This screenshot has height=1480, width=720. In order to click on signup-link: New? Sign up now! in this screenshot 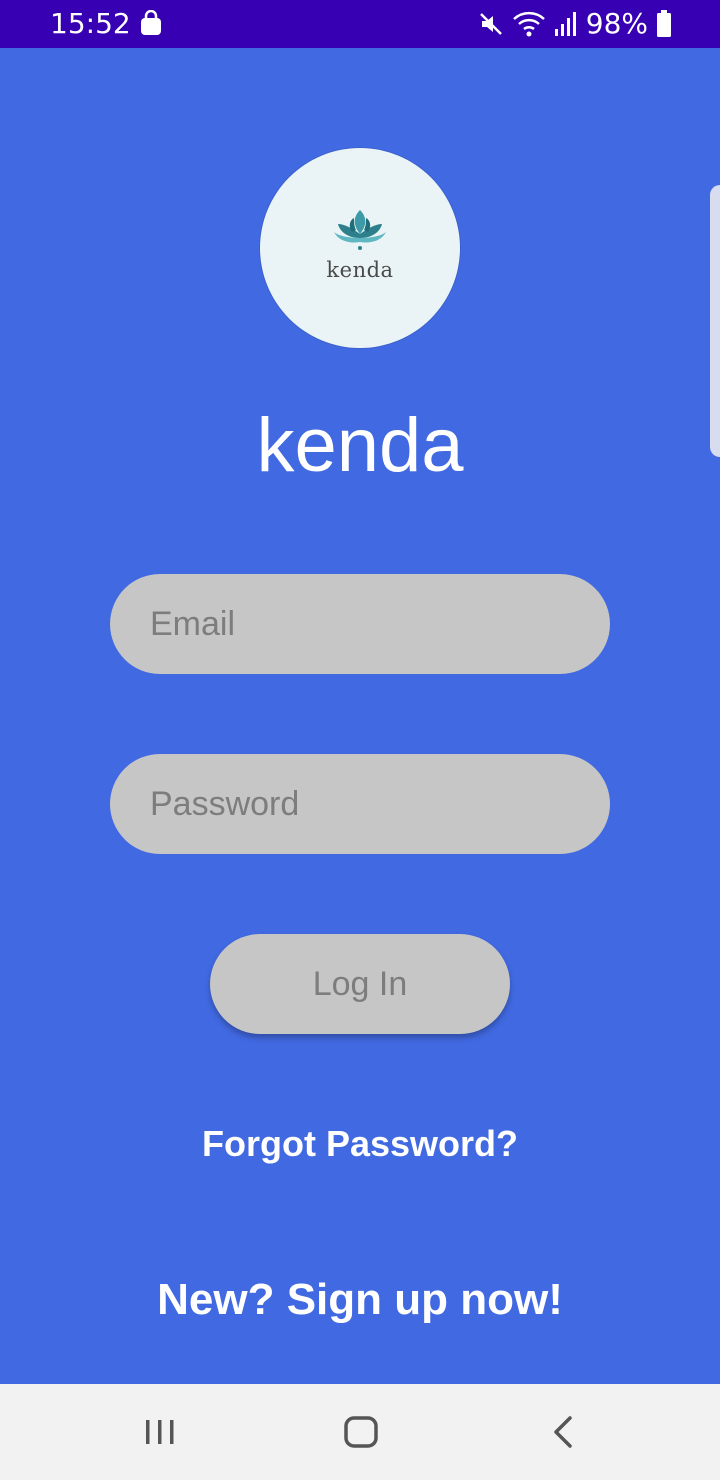, I will do `click(360, 1300)`.